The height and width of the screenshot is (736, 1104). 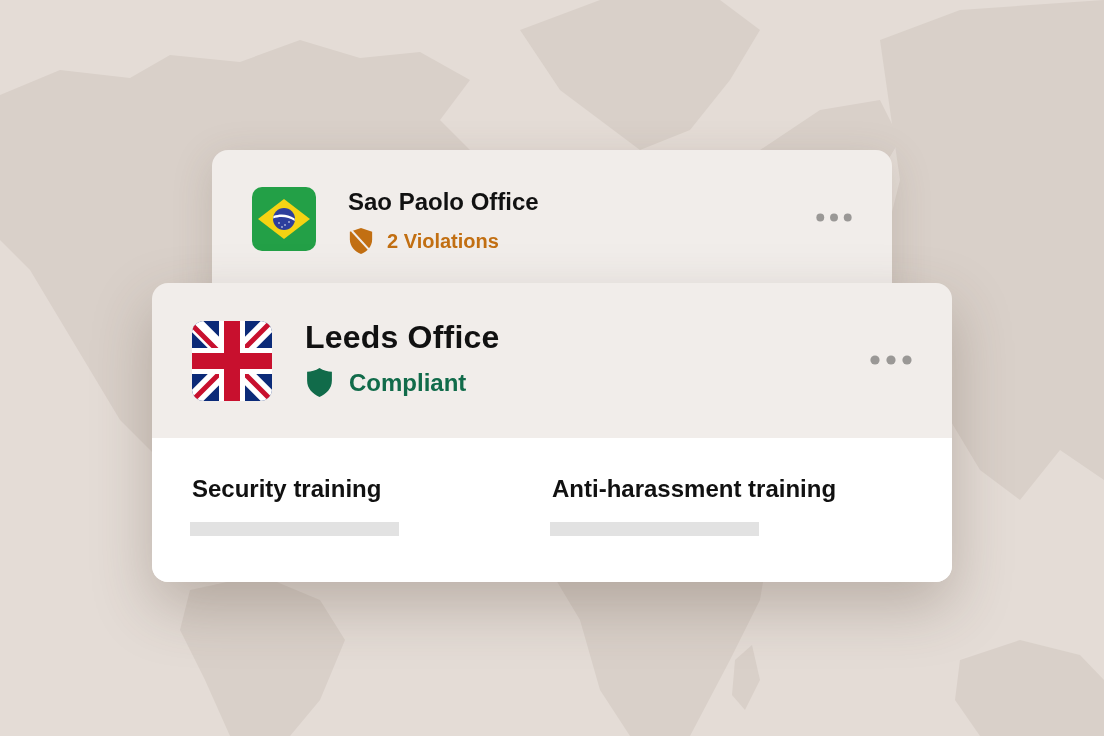 What do you see at coordinates (284, 219) in the screenshot?
I see `brazil-flag-icon` at bounding box center [284, 219].